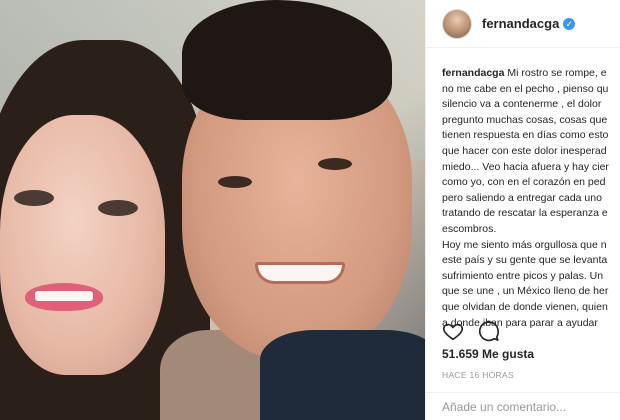  What do you see at coordinates (525, 213) in the screenshot?
I see `caption-line: tratando de rescatar la esperanza e` at bounding box center [525, 213].